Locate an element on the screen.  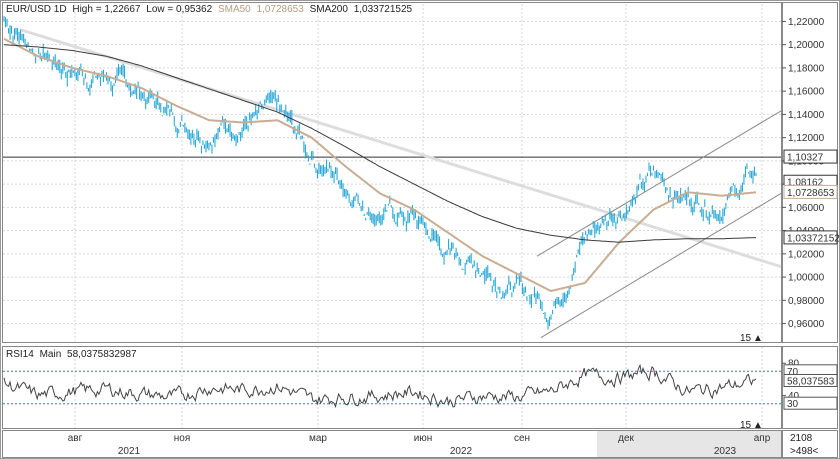
rsi-header: RSI14 Main 58,0375832987 is located at coordinates (71, 354).